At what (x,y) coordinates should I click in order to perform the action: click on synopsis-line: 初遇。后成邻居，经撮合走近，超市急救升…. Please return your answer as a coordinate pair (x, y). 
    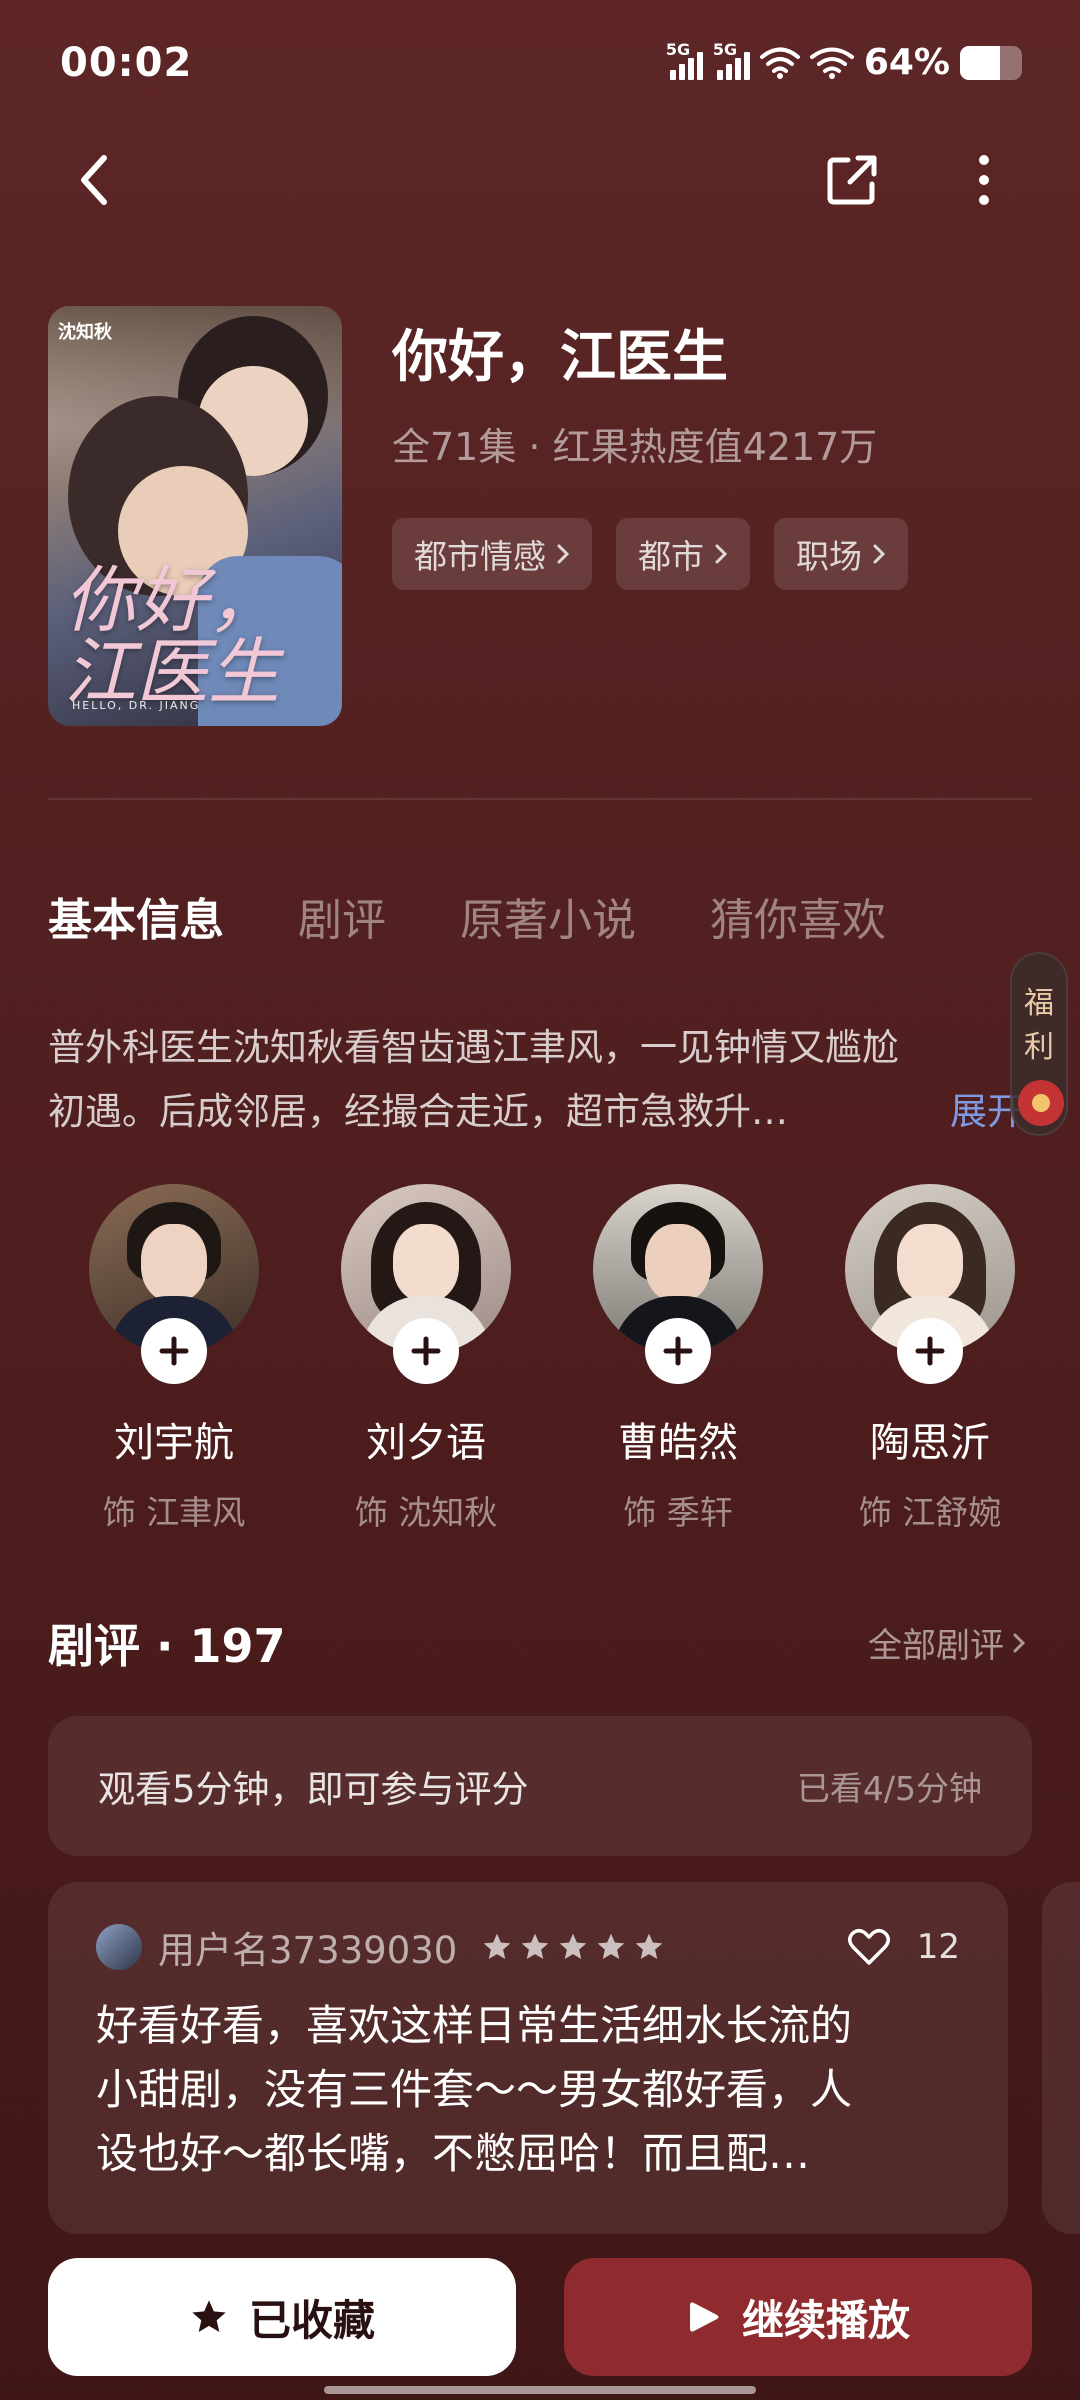
    Looking at the image, I should click on (418, 1111).